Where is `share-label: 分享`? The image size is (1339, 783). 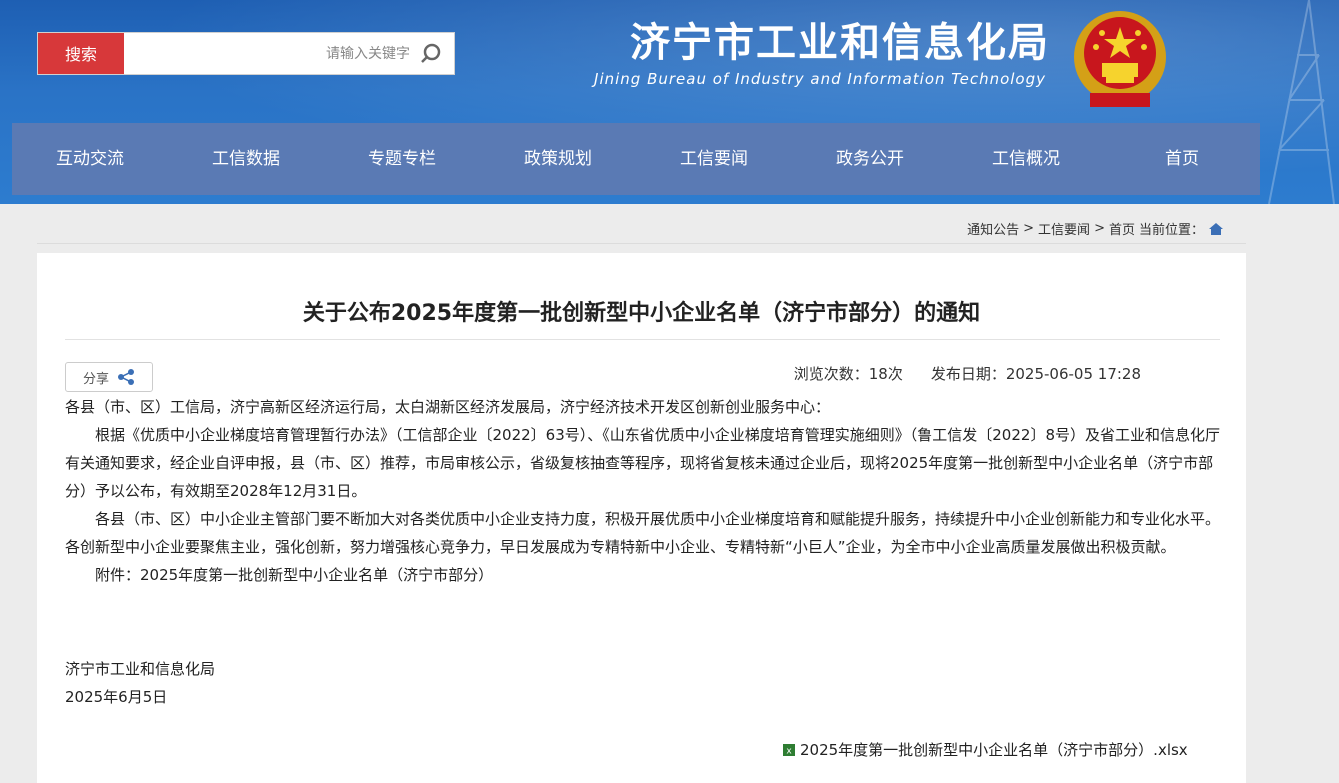 share-label: 分享 is located at coordinates (95, 379).